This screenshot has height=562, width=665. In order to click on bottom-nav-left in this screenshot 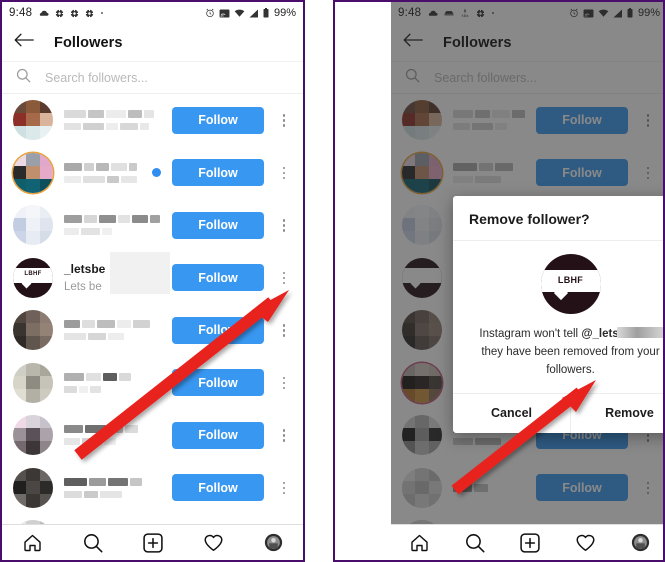, I will do `click(152, 542)`.